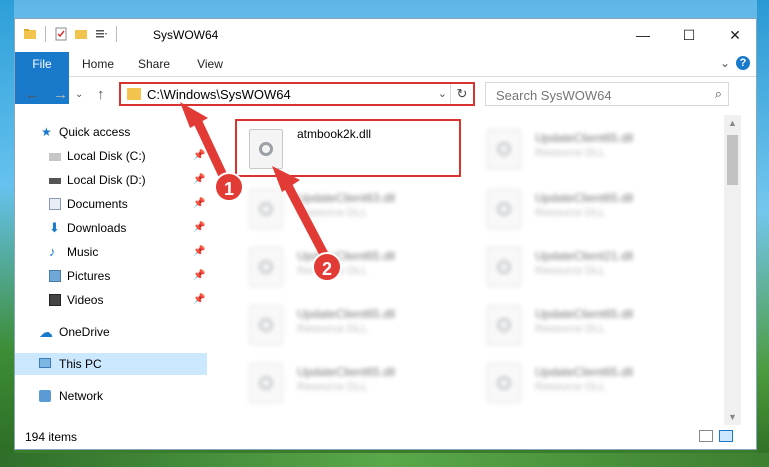 The height and width of the screenshot is (467, 769). Describe the element at coordinates (255, 182) in the screenshot. I see `annotation-arrows` at that location.